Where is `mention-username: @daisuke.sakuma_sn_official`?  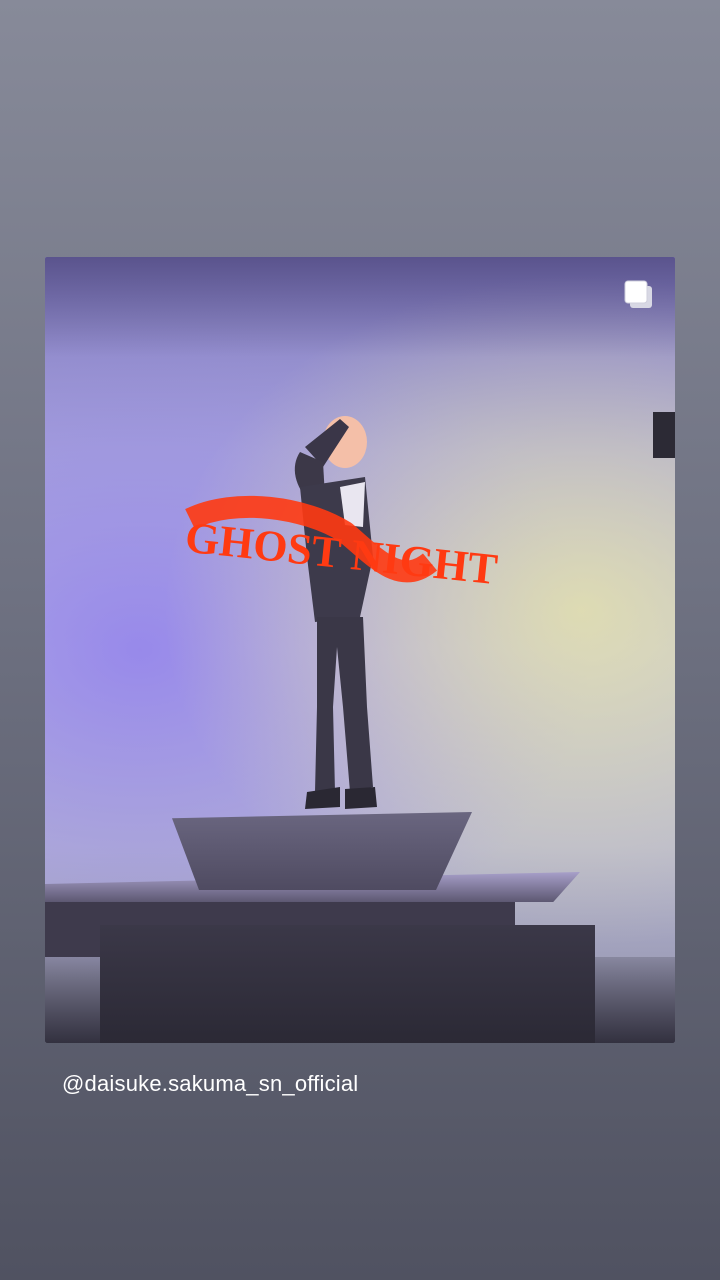 mention-username: @daisuke.sakuma_sn_official is located at coordinates (210, 1084).